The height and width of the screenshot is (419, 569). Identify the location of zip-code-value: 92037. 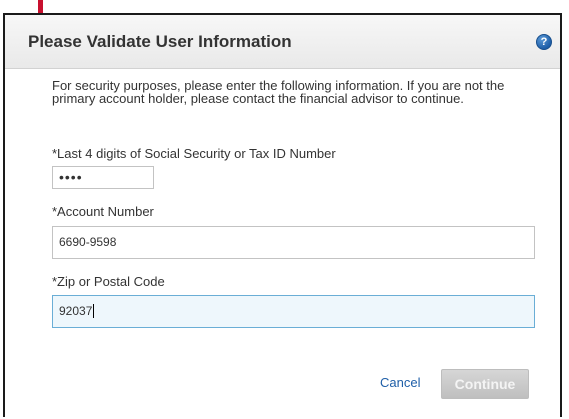
(76, 311).